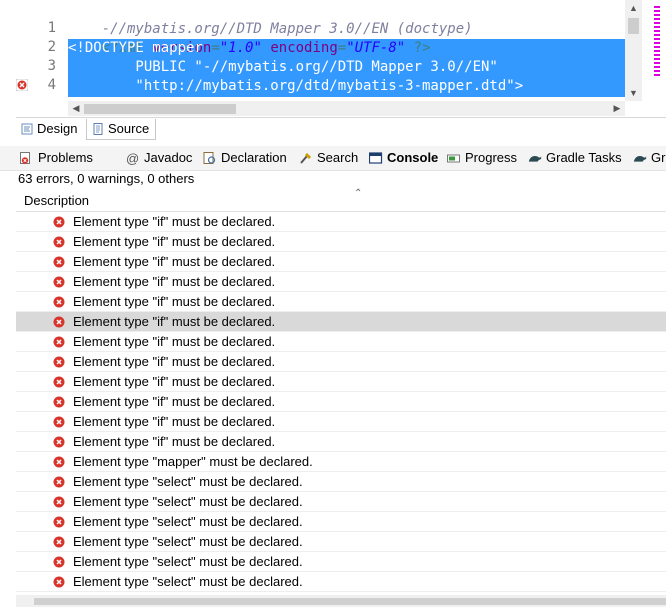  What do you see at coordinates (346, 108) in the screenshot?
I see `editor-horizontal-scrollbar: ◀ ▶` at bounding box center [346, 108].